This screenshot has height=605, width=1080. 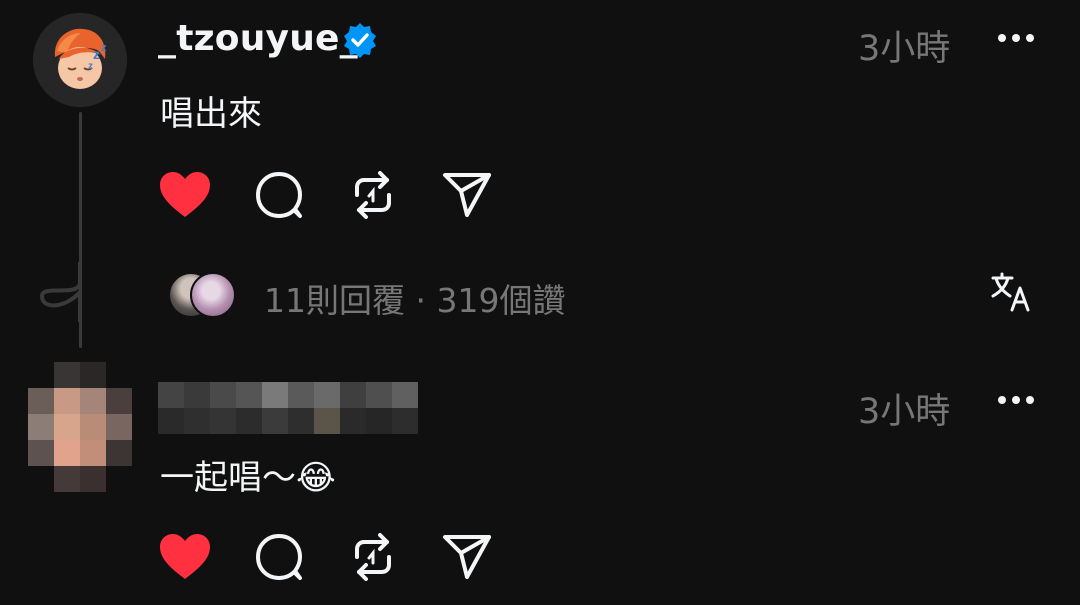 I want to click on replies-likes-summary: 11則回覆 · 319個讚, so click(x=414, y=298).